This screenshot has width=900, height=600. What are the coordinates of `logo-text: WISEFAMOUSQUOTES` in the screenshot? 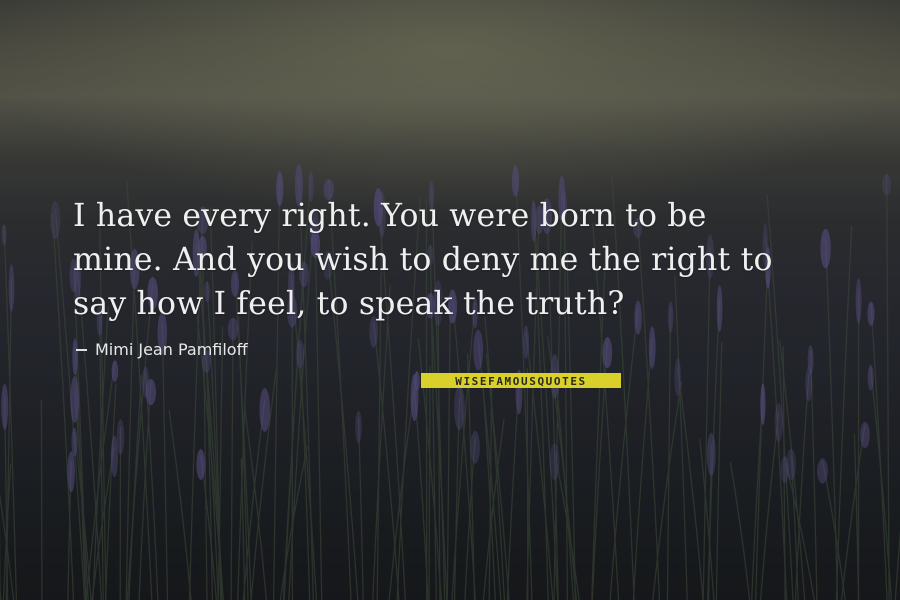 It's located at (521, 381).